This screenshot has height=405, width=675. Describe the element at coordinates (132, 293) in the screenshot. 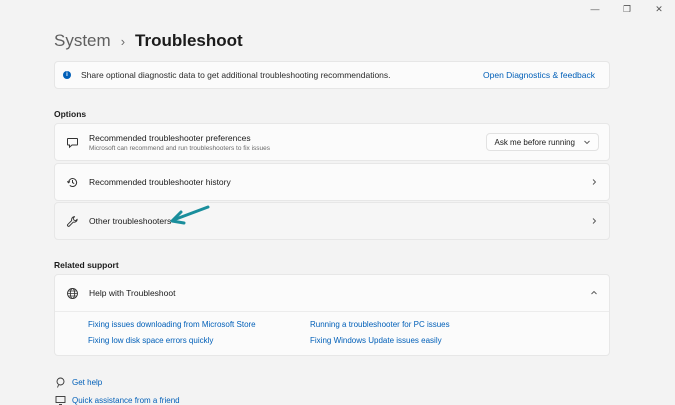

I see `help-panel-title: Help with Troubleshoot` at that location.